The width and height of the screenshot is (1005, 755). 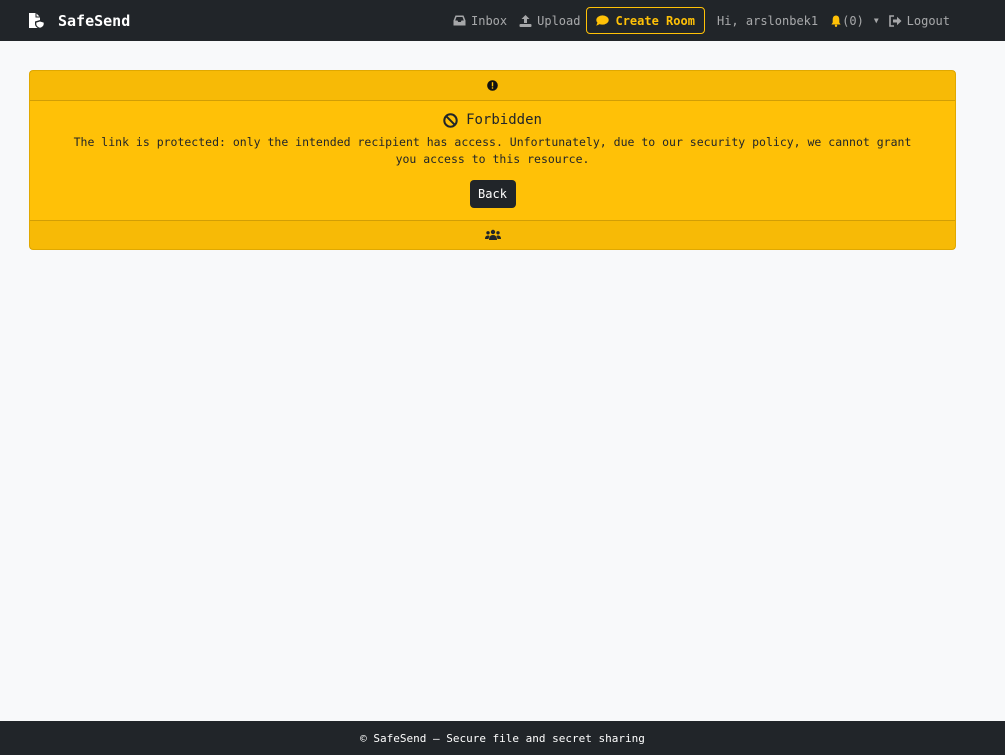 What do you see at coordinates (876, 20) in the screenshot?
I see `caret-down-icon: ▼` at bounding box center [876, 20].